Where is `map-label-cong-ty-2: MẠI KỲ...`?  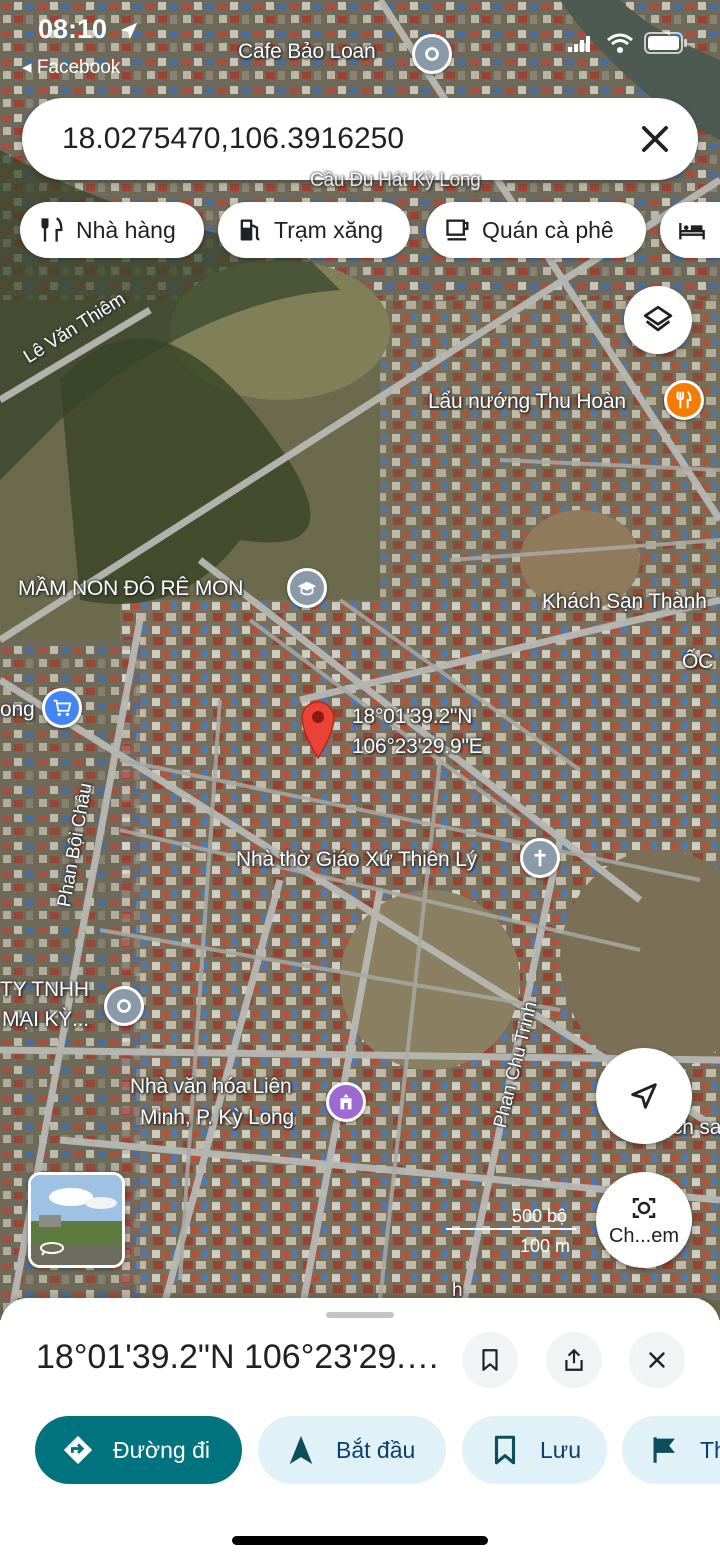
map-label-cong-ty-2: MẠI KỲ... is located at coordinates (45, 1020).